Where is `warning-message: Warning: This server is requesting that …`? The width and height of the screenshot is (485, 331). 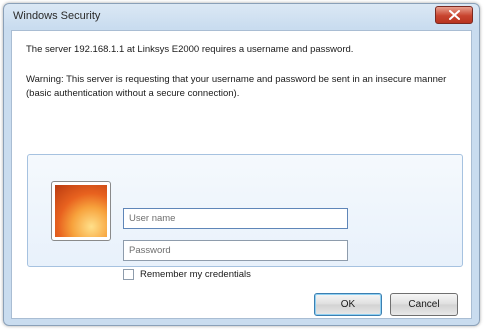 warning-message: Warning: This server is requesting that … is located at coordinates (236, 86).